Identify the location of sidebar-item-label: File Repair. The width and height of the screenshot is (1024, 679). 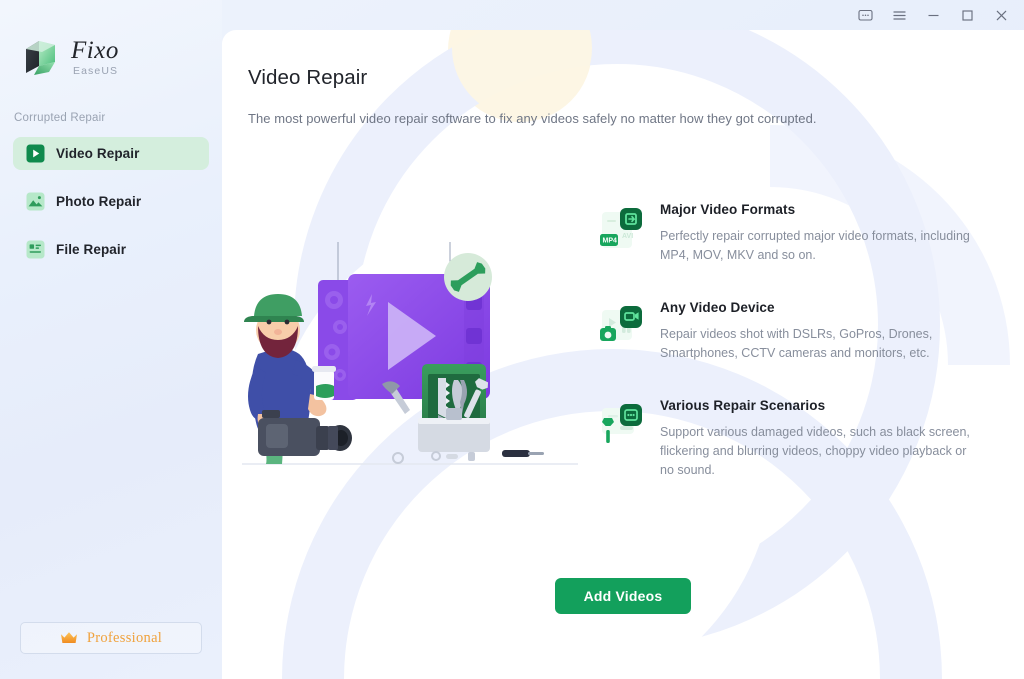
(91, 249).